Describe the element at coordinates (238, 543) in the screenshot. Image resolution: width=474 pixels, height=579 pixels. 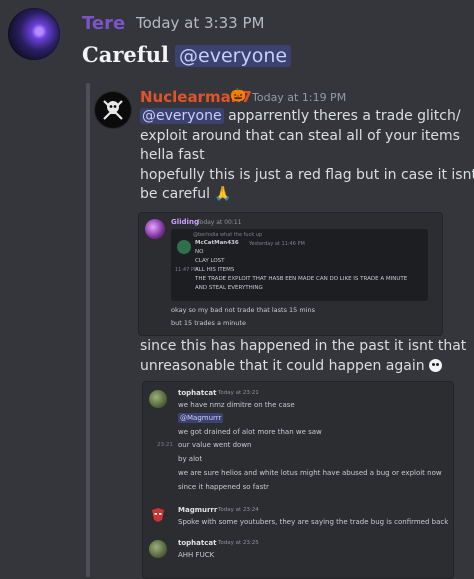
I see `chat-timestamp: Today at 23:25` at that location.